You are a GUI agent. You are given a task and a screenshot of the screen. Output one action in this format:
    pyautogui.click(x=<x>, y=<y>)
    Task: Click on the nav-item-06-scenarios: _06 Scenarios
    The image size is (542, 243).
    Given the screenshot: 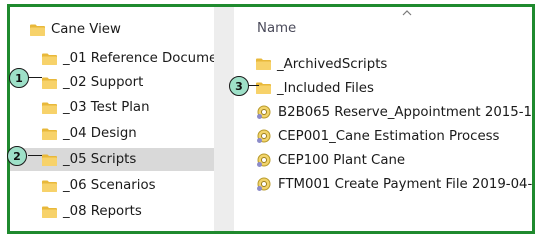 What is the action you would take?
    pyautogui.click(x=112, y=185)
    